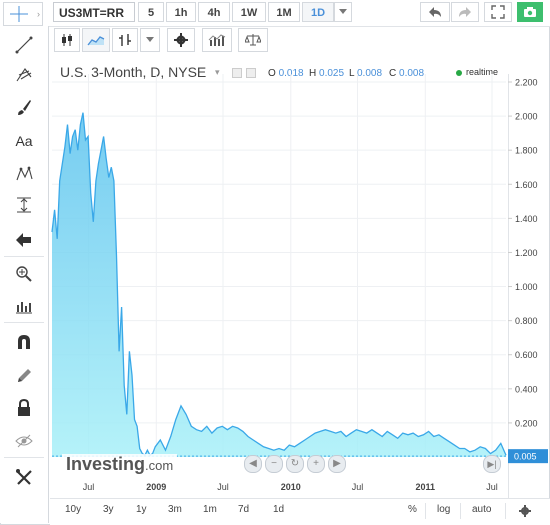  I want to click on fibonacci-icon, so click(24, 75).